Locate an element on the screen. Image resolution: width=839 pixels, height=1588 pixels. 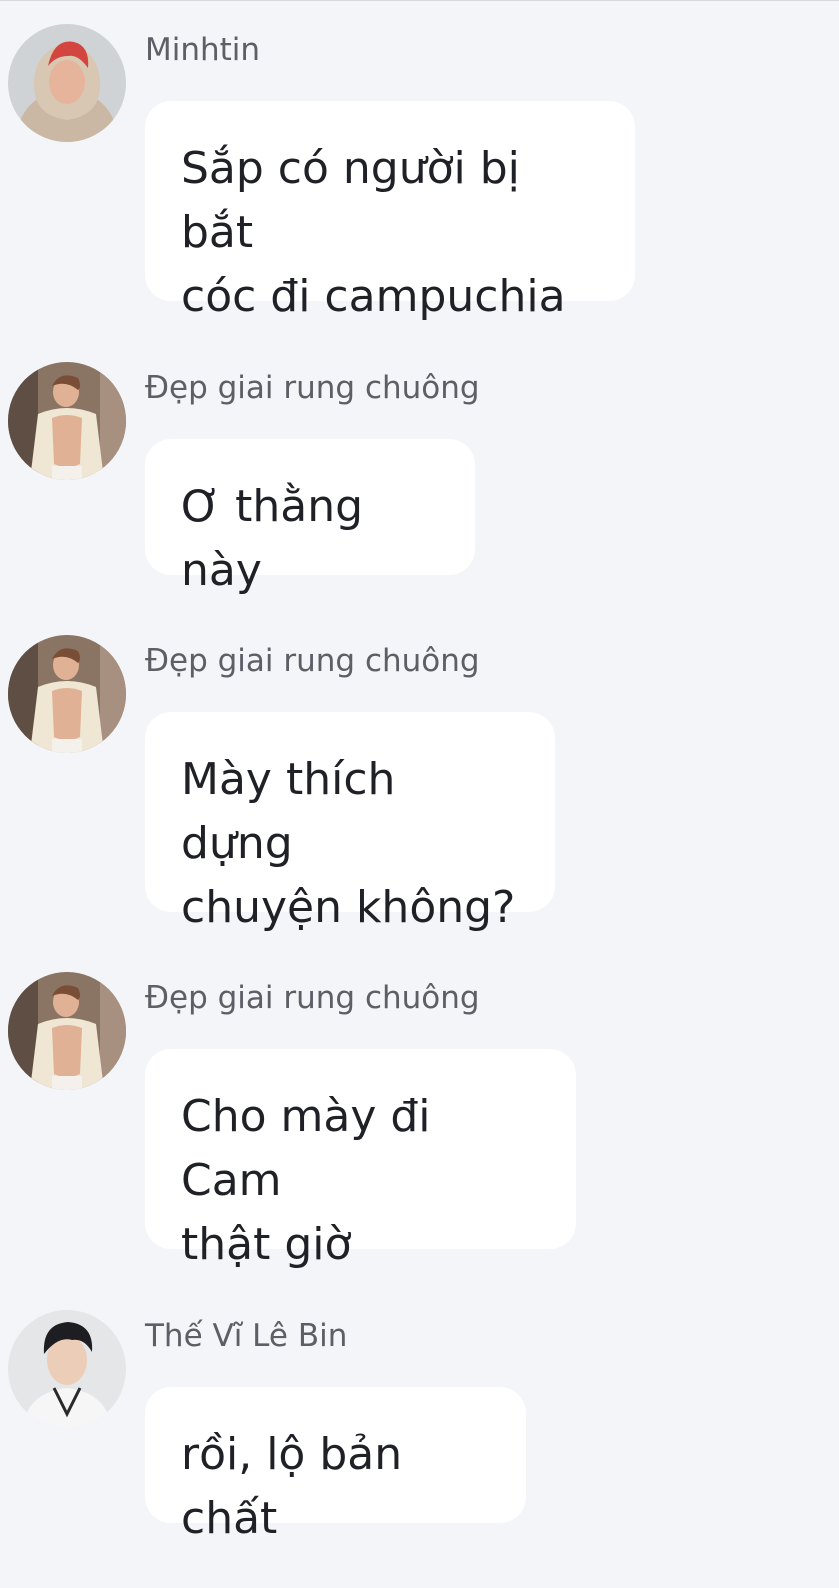
message-text: rồi, lộ bản chất is located at coordinates (292, 1486).